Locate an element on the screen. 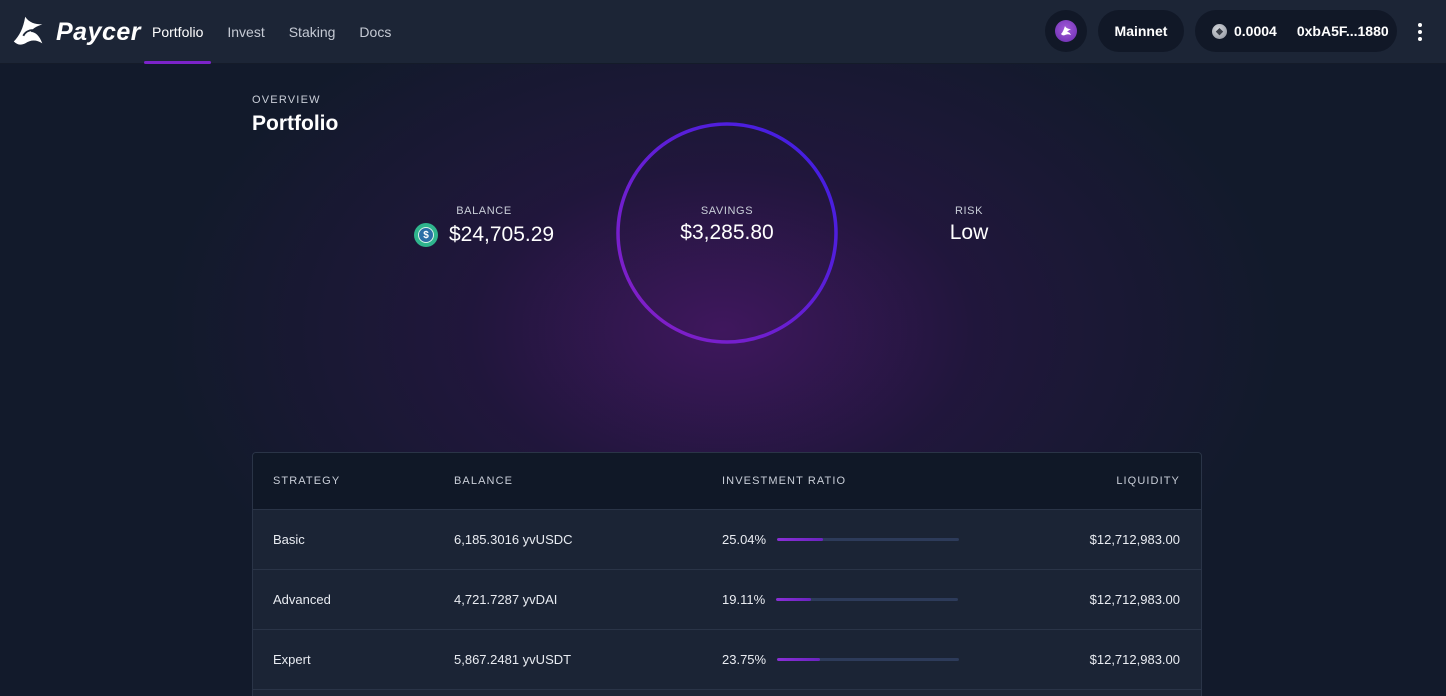  risk-value: Low is located at coordinates (969, 232).